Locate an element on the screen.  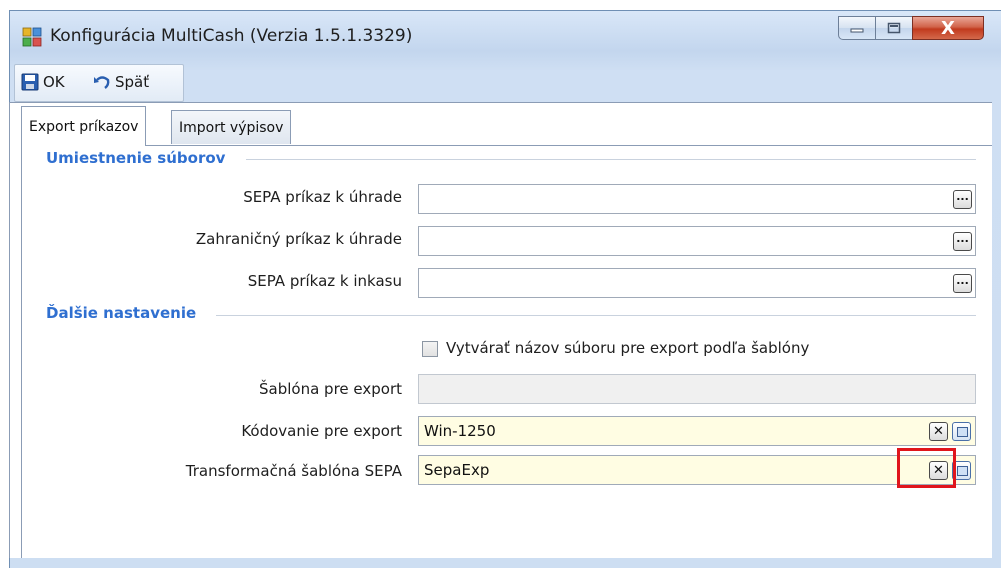
clear-icon: ✕ is located at coordinates (938, 431).